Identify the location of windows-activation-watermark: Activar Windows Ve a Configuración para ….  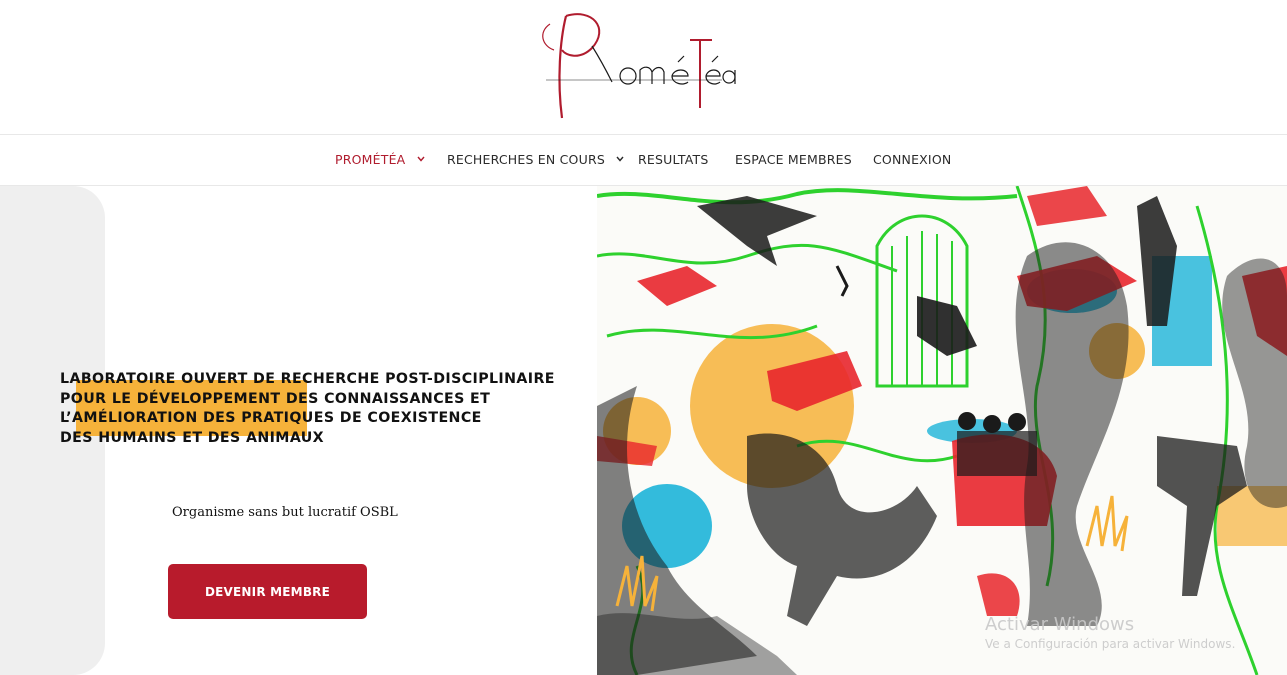
(1110, 632).